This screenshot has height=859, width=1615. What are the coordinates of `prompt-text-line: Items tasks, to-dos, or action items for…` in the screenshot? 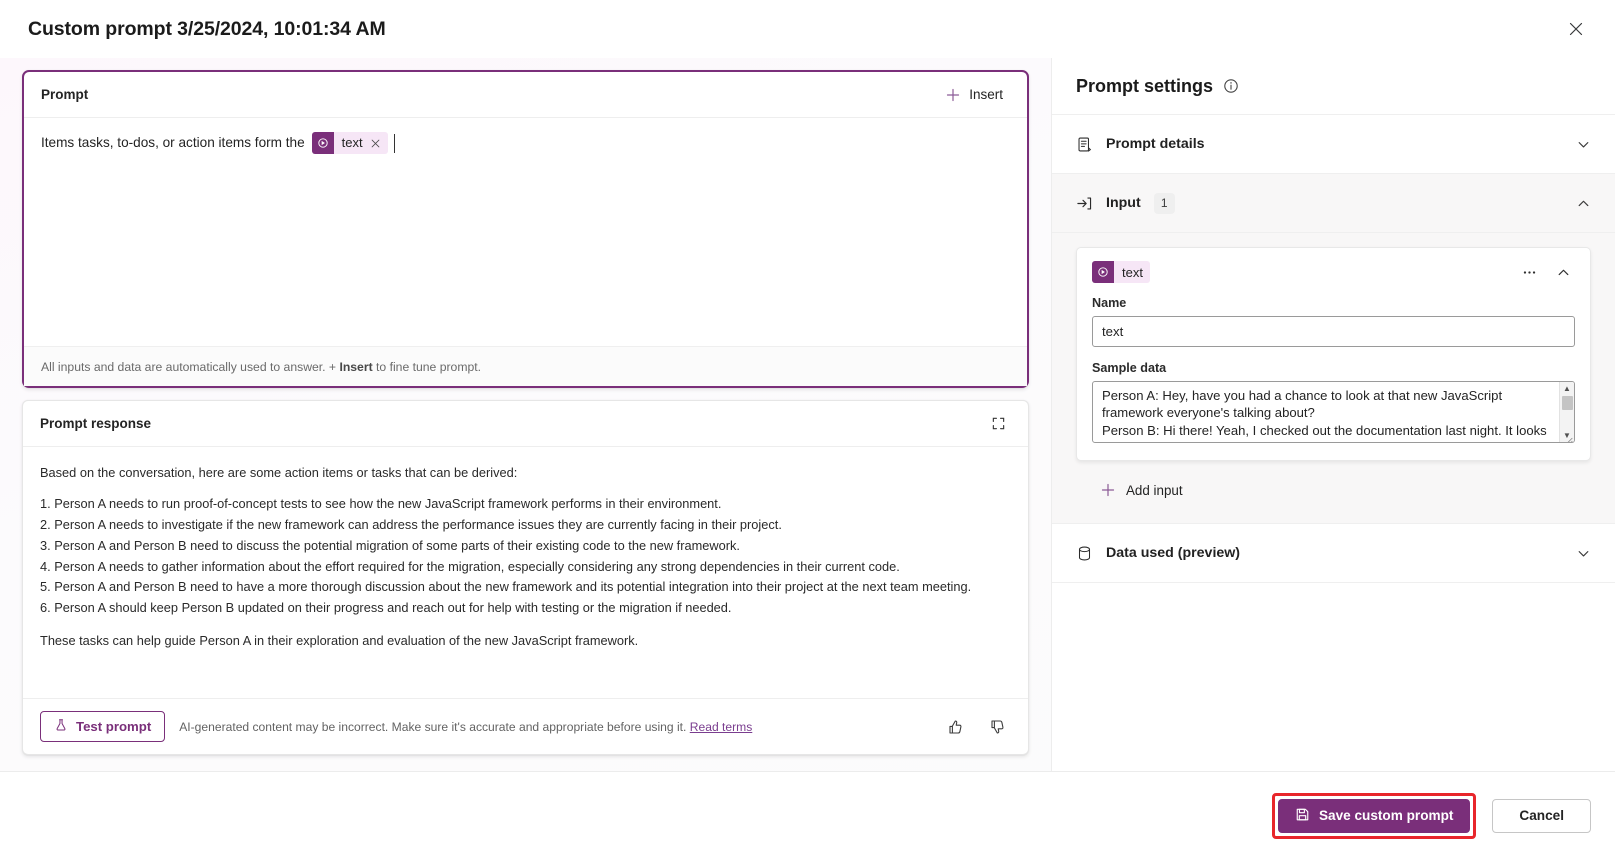 It's located at (525, 143).